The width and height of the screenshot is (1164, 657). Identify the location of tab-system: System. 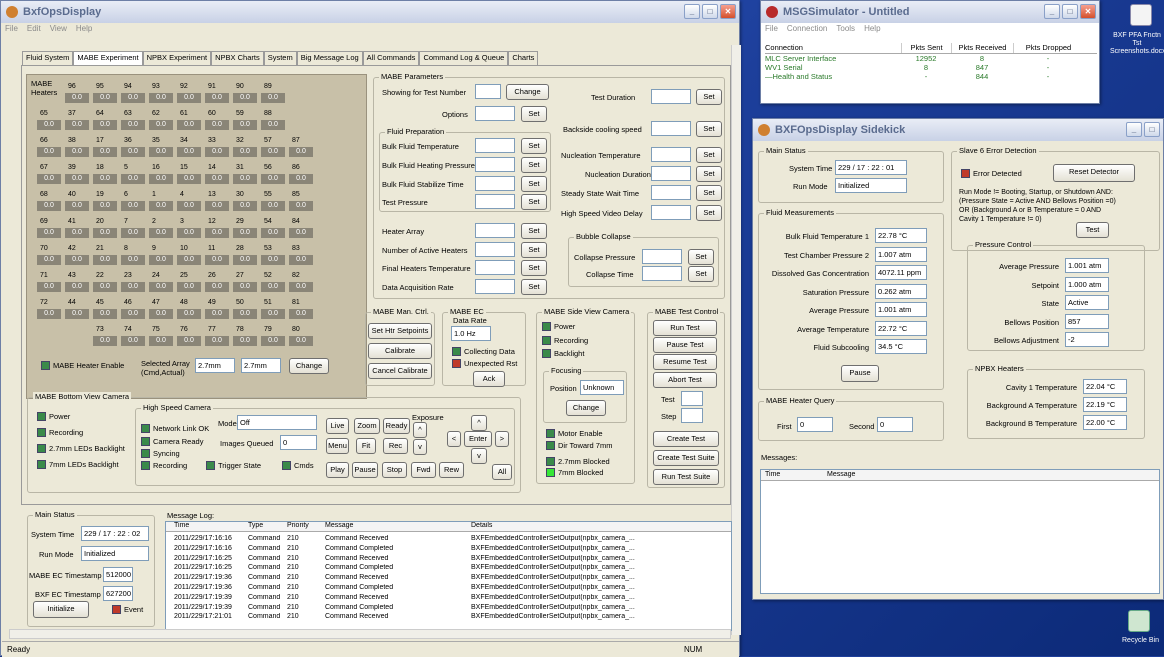
(280, 58).